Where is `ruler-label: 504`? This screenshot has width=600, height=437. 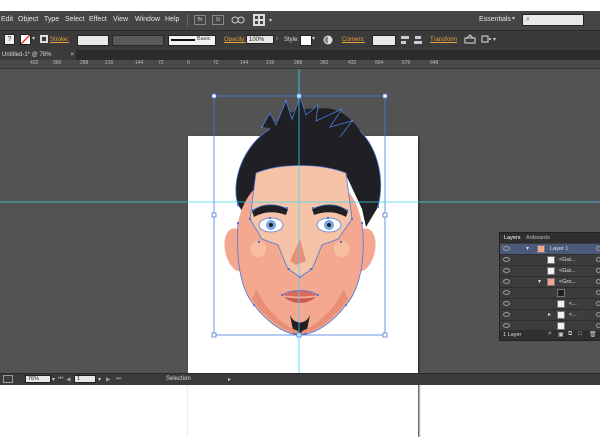 ruler-label: 504 is located at coordinates (379, 63).